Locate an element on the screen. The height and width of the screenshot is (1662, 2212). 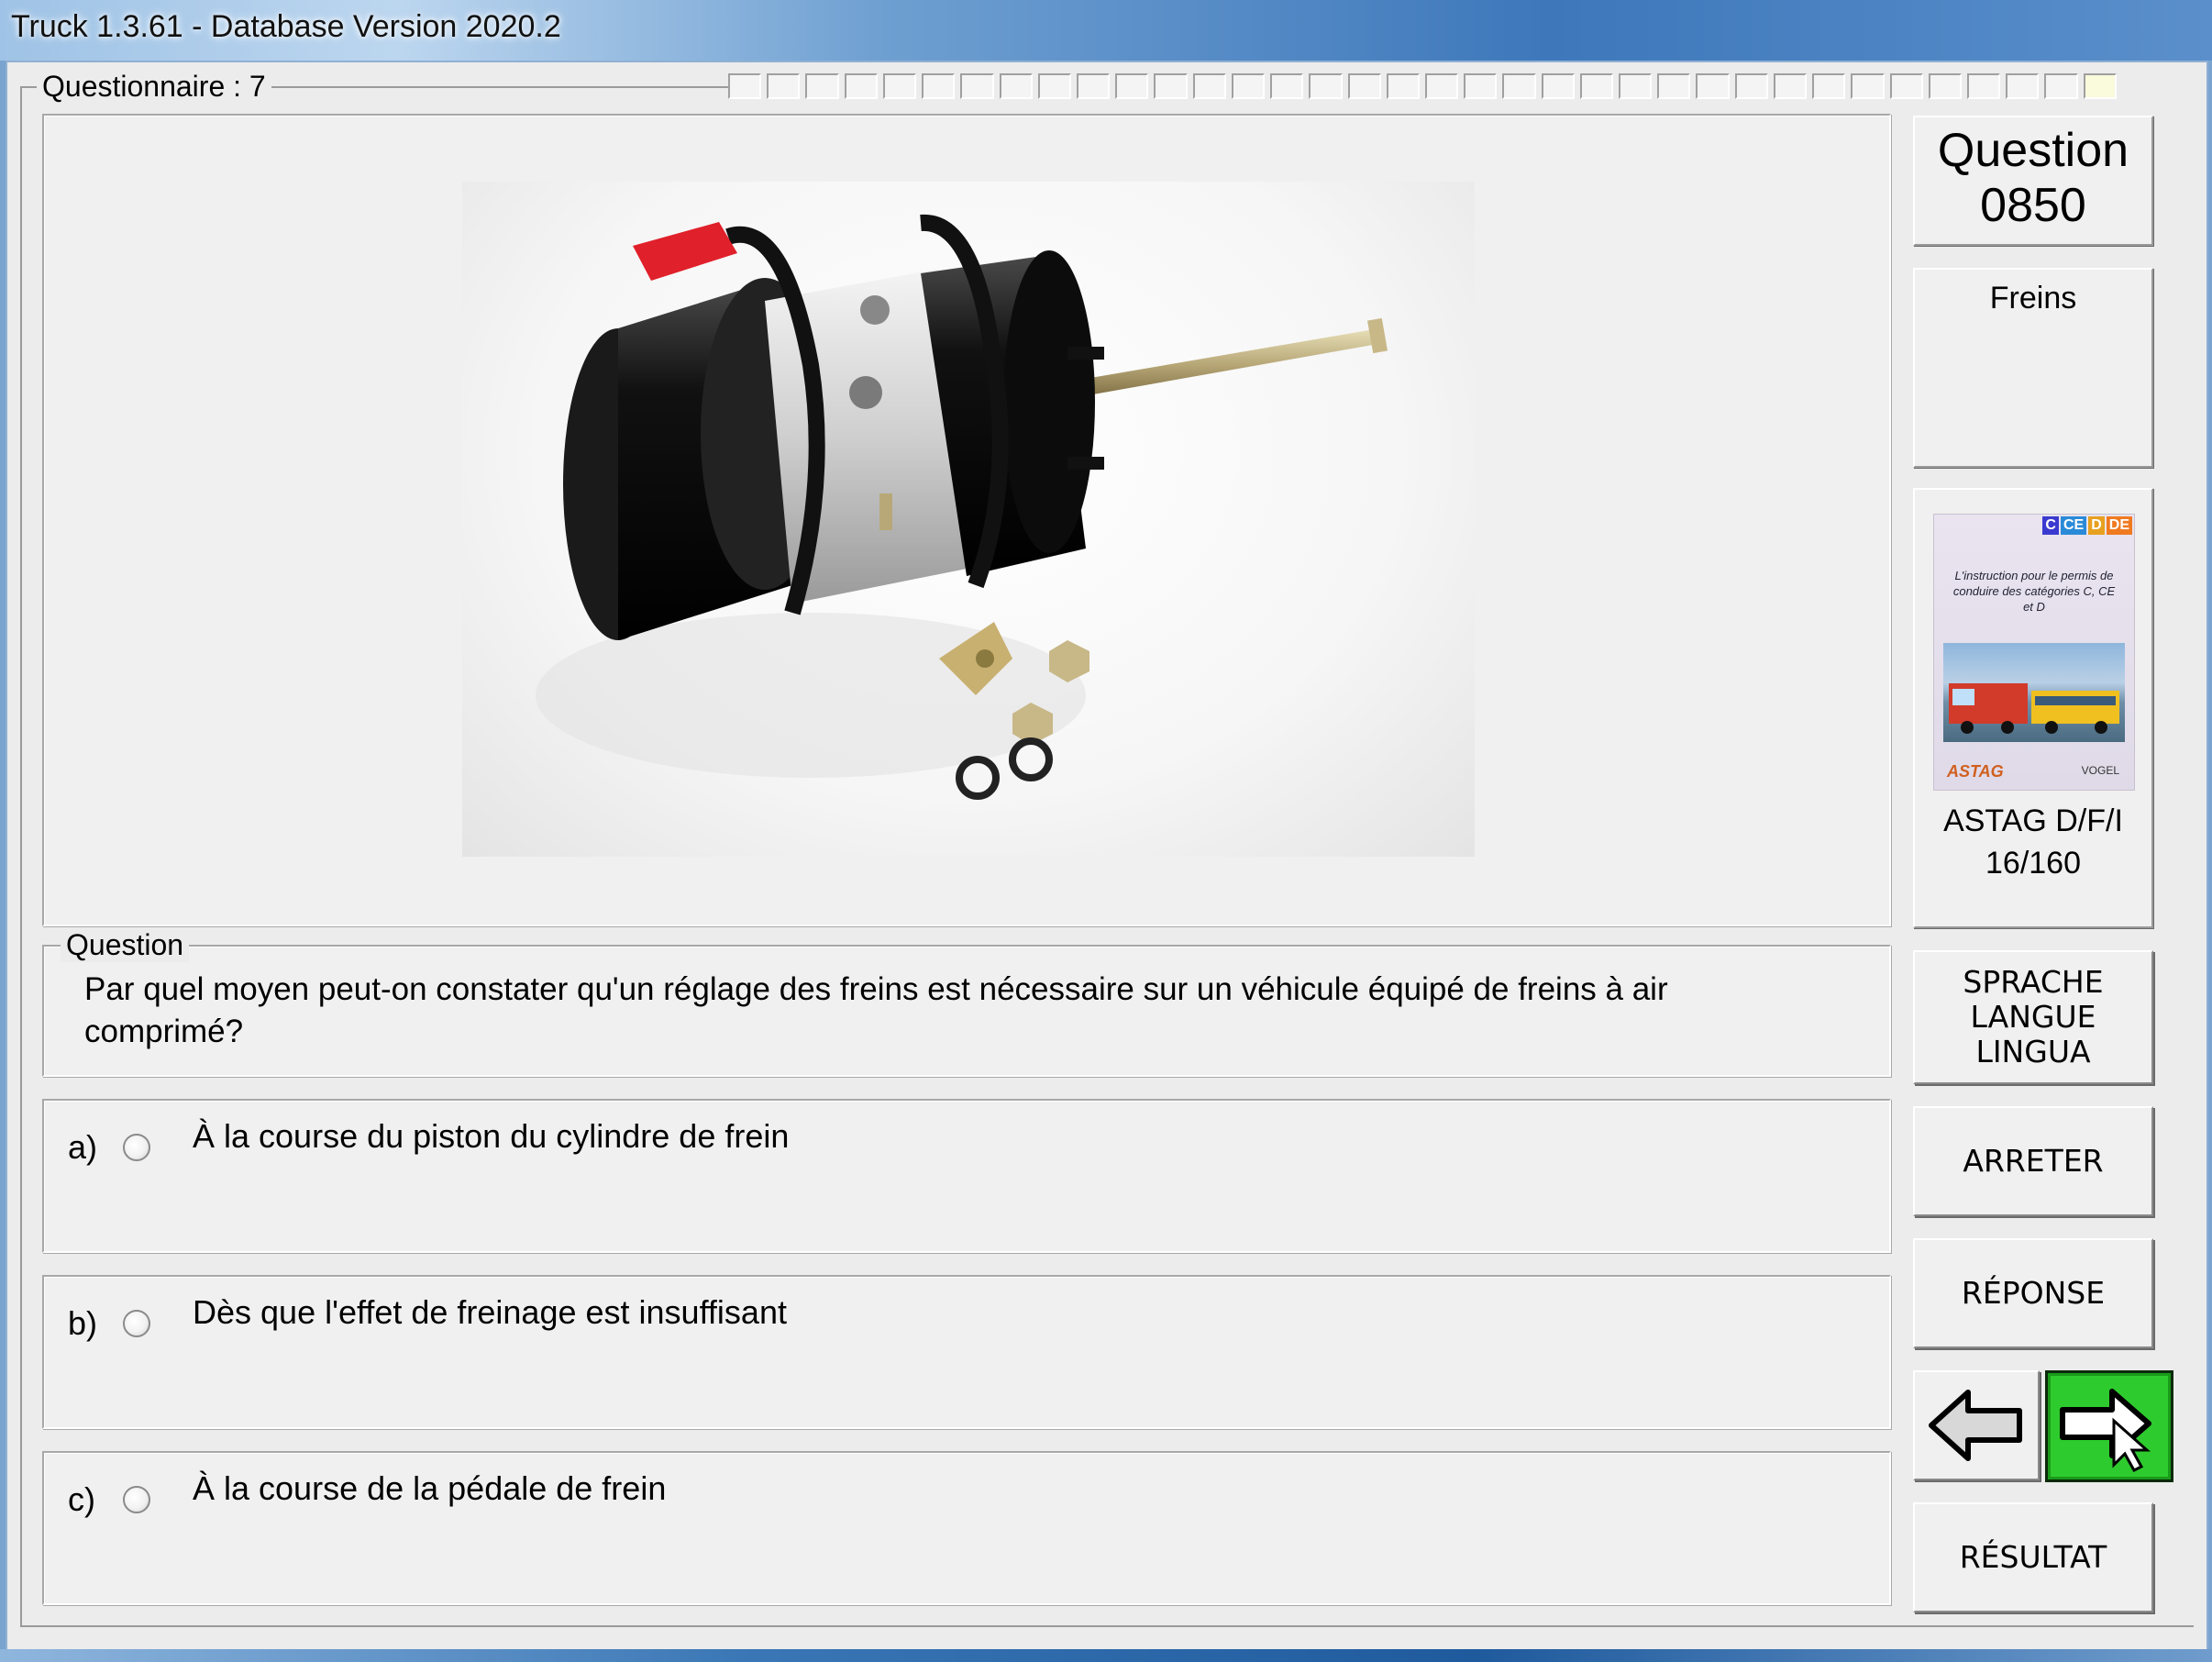
next-button is located at coordinates (2109, 1426).